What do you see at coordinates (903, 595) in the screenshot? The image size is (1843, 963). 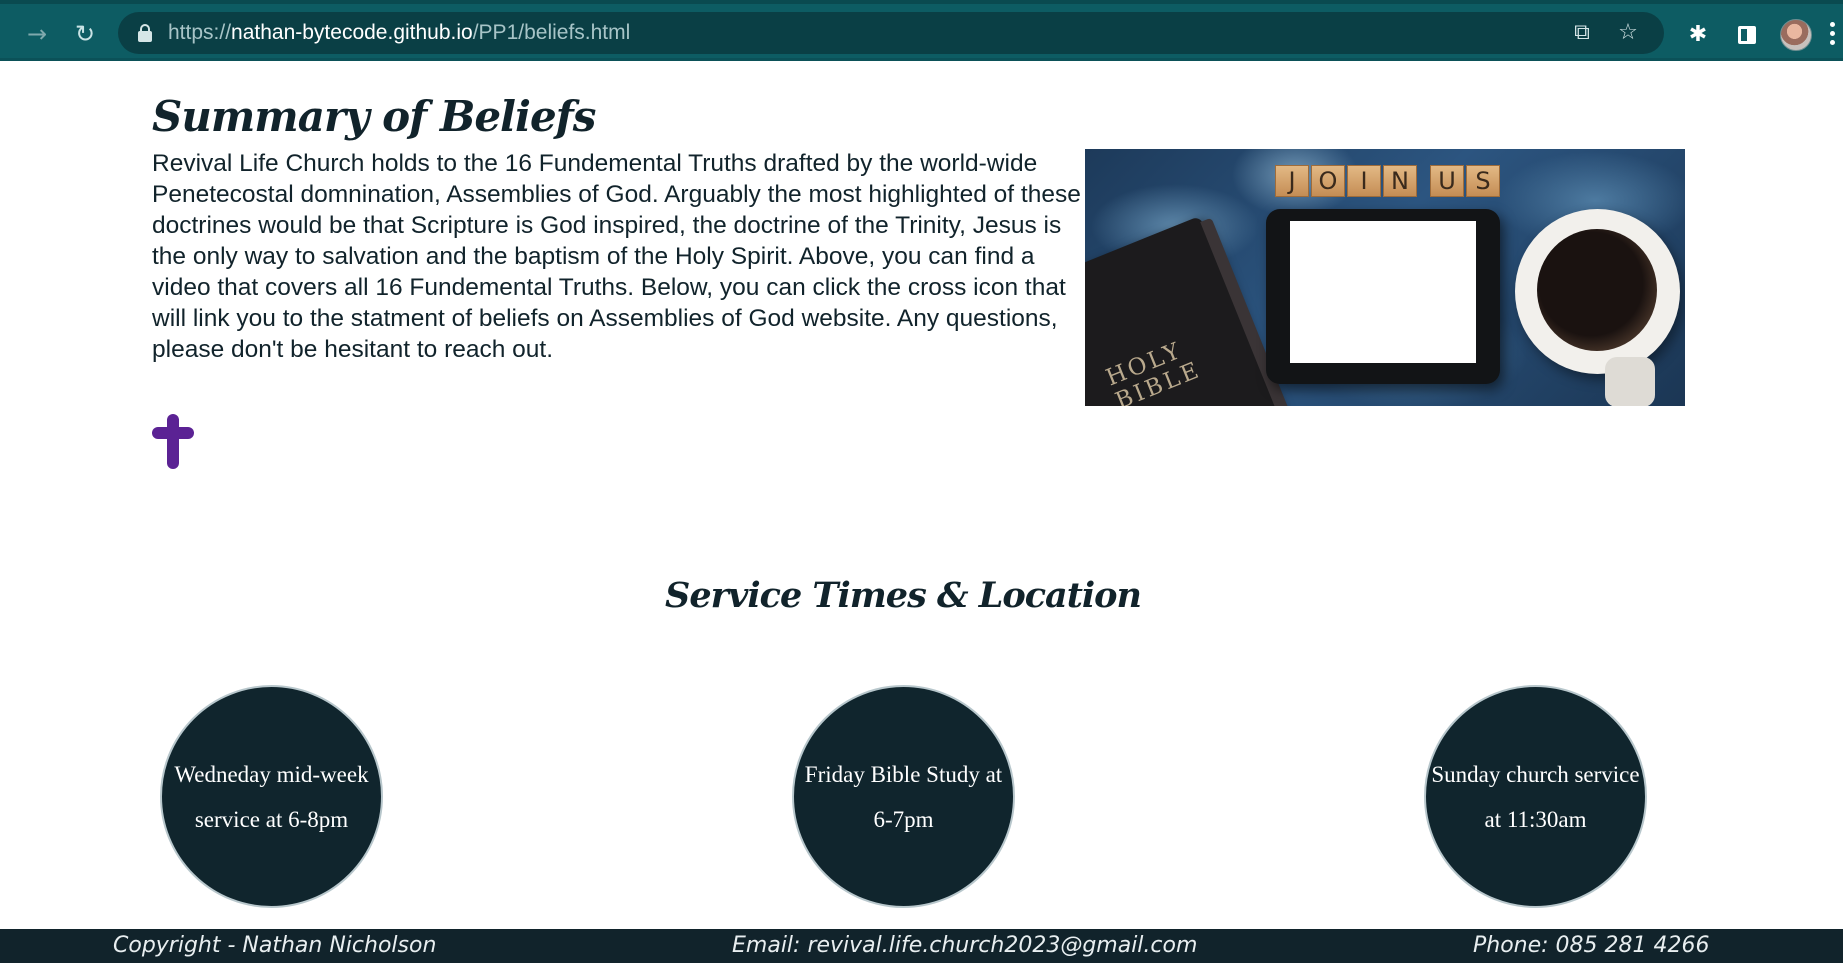 I see `service-times-title: Service Times & Location` at bounding box center [903, 595].